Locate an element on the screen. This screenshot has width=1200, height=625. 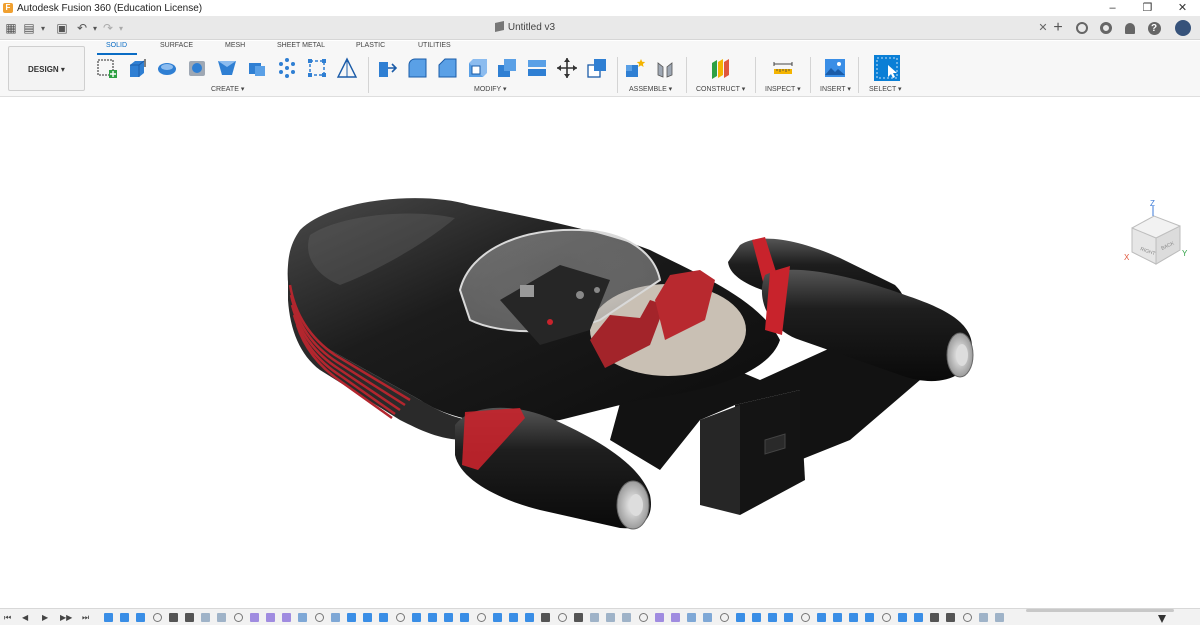
timeline-play-button: ▶ is located at coordinates (45, 617).